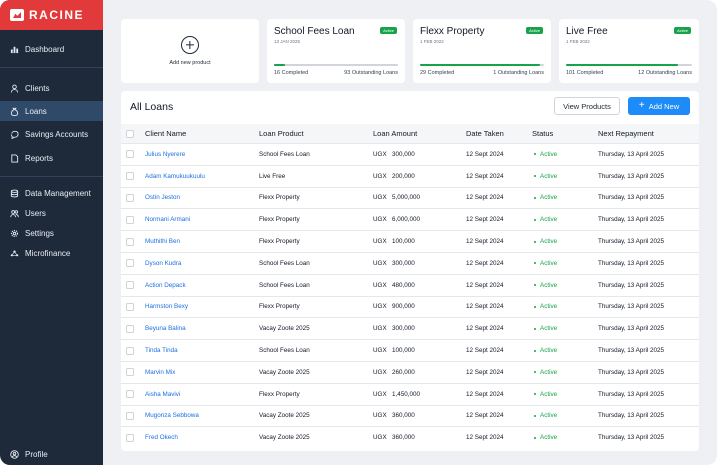  What do you see at coordinates (167, 219) in the screenshot?
I see `client-name-link: Normani Armani` at bounding box center [167, 219].